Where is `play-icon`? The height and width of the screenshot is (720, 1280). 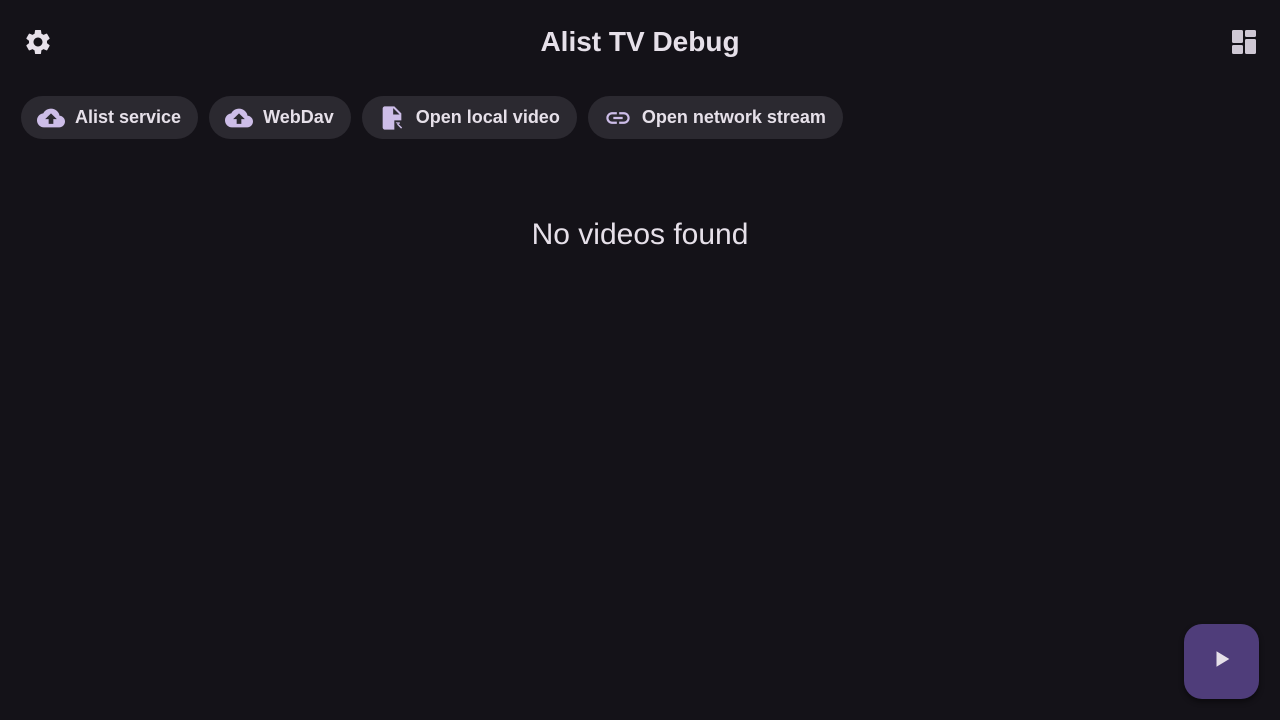
play-icon is located at coordinates (1222, 661).